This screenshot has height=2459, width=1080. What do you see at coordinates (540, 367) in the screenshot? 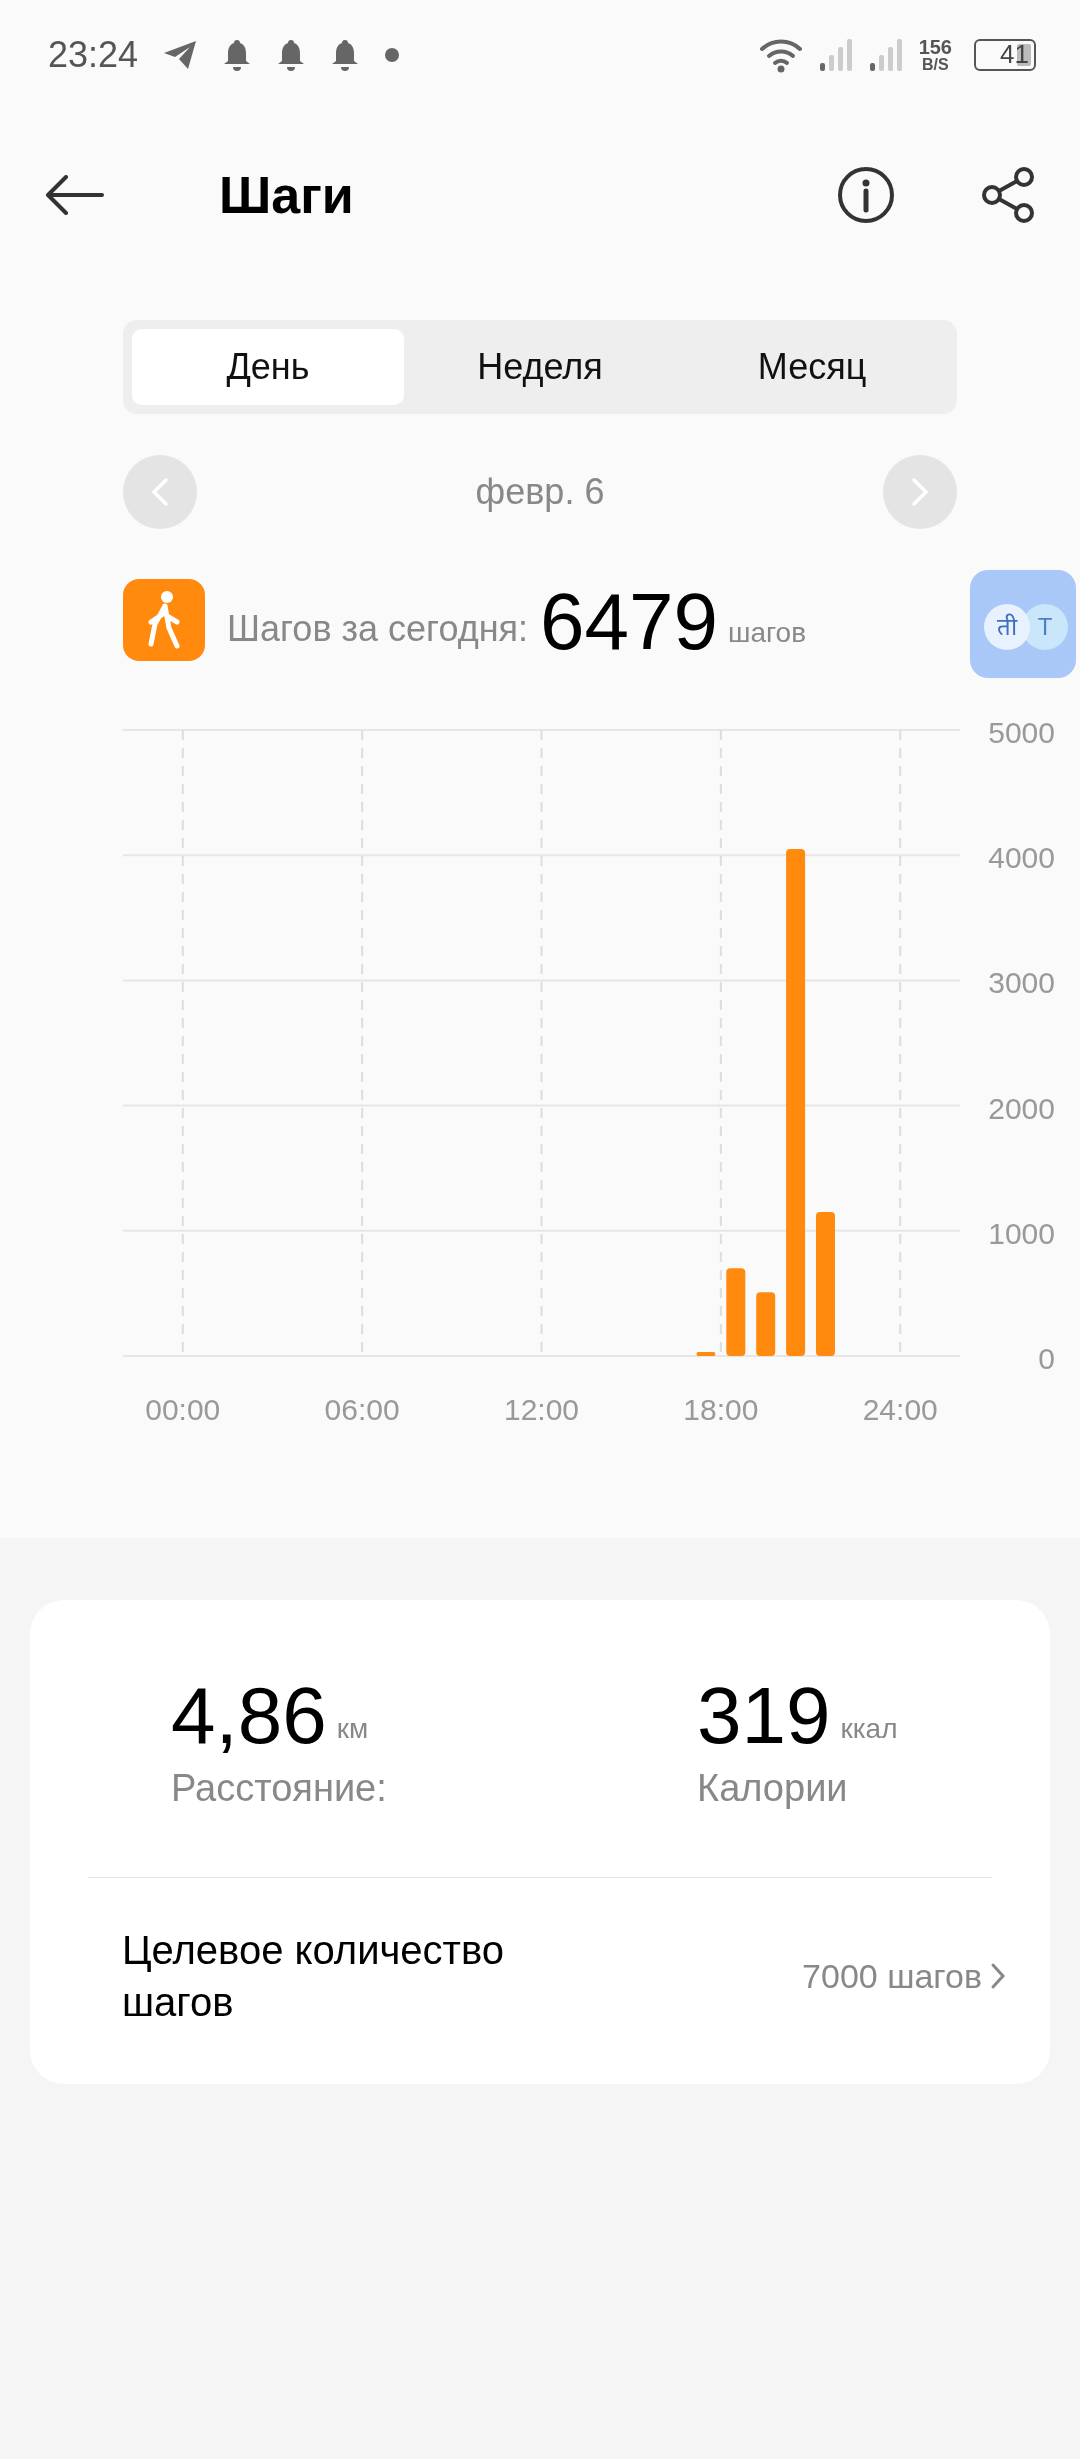
I see `period-tab: Неделя` at bounding box center [540, 367].